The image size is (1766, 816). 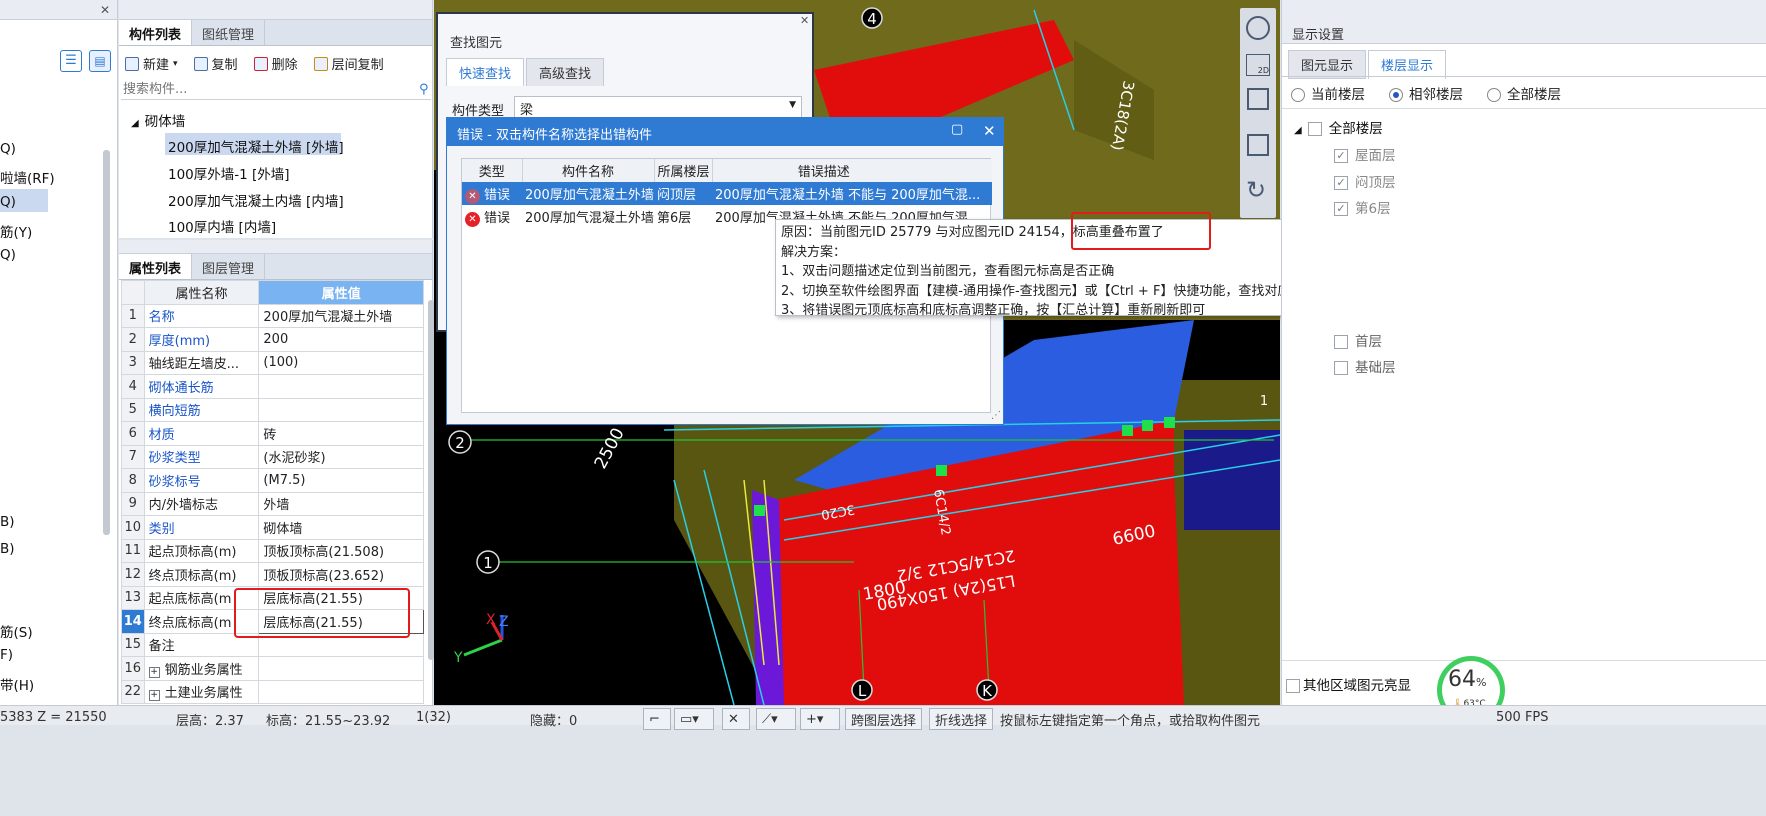 What do you see at coordinates (17, 684) in the screenshot?
I see `list-item: 带(H)` at bounding box center [17, 684].